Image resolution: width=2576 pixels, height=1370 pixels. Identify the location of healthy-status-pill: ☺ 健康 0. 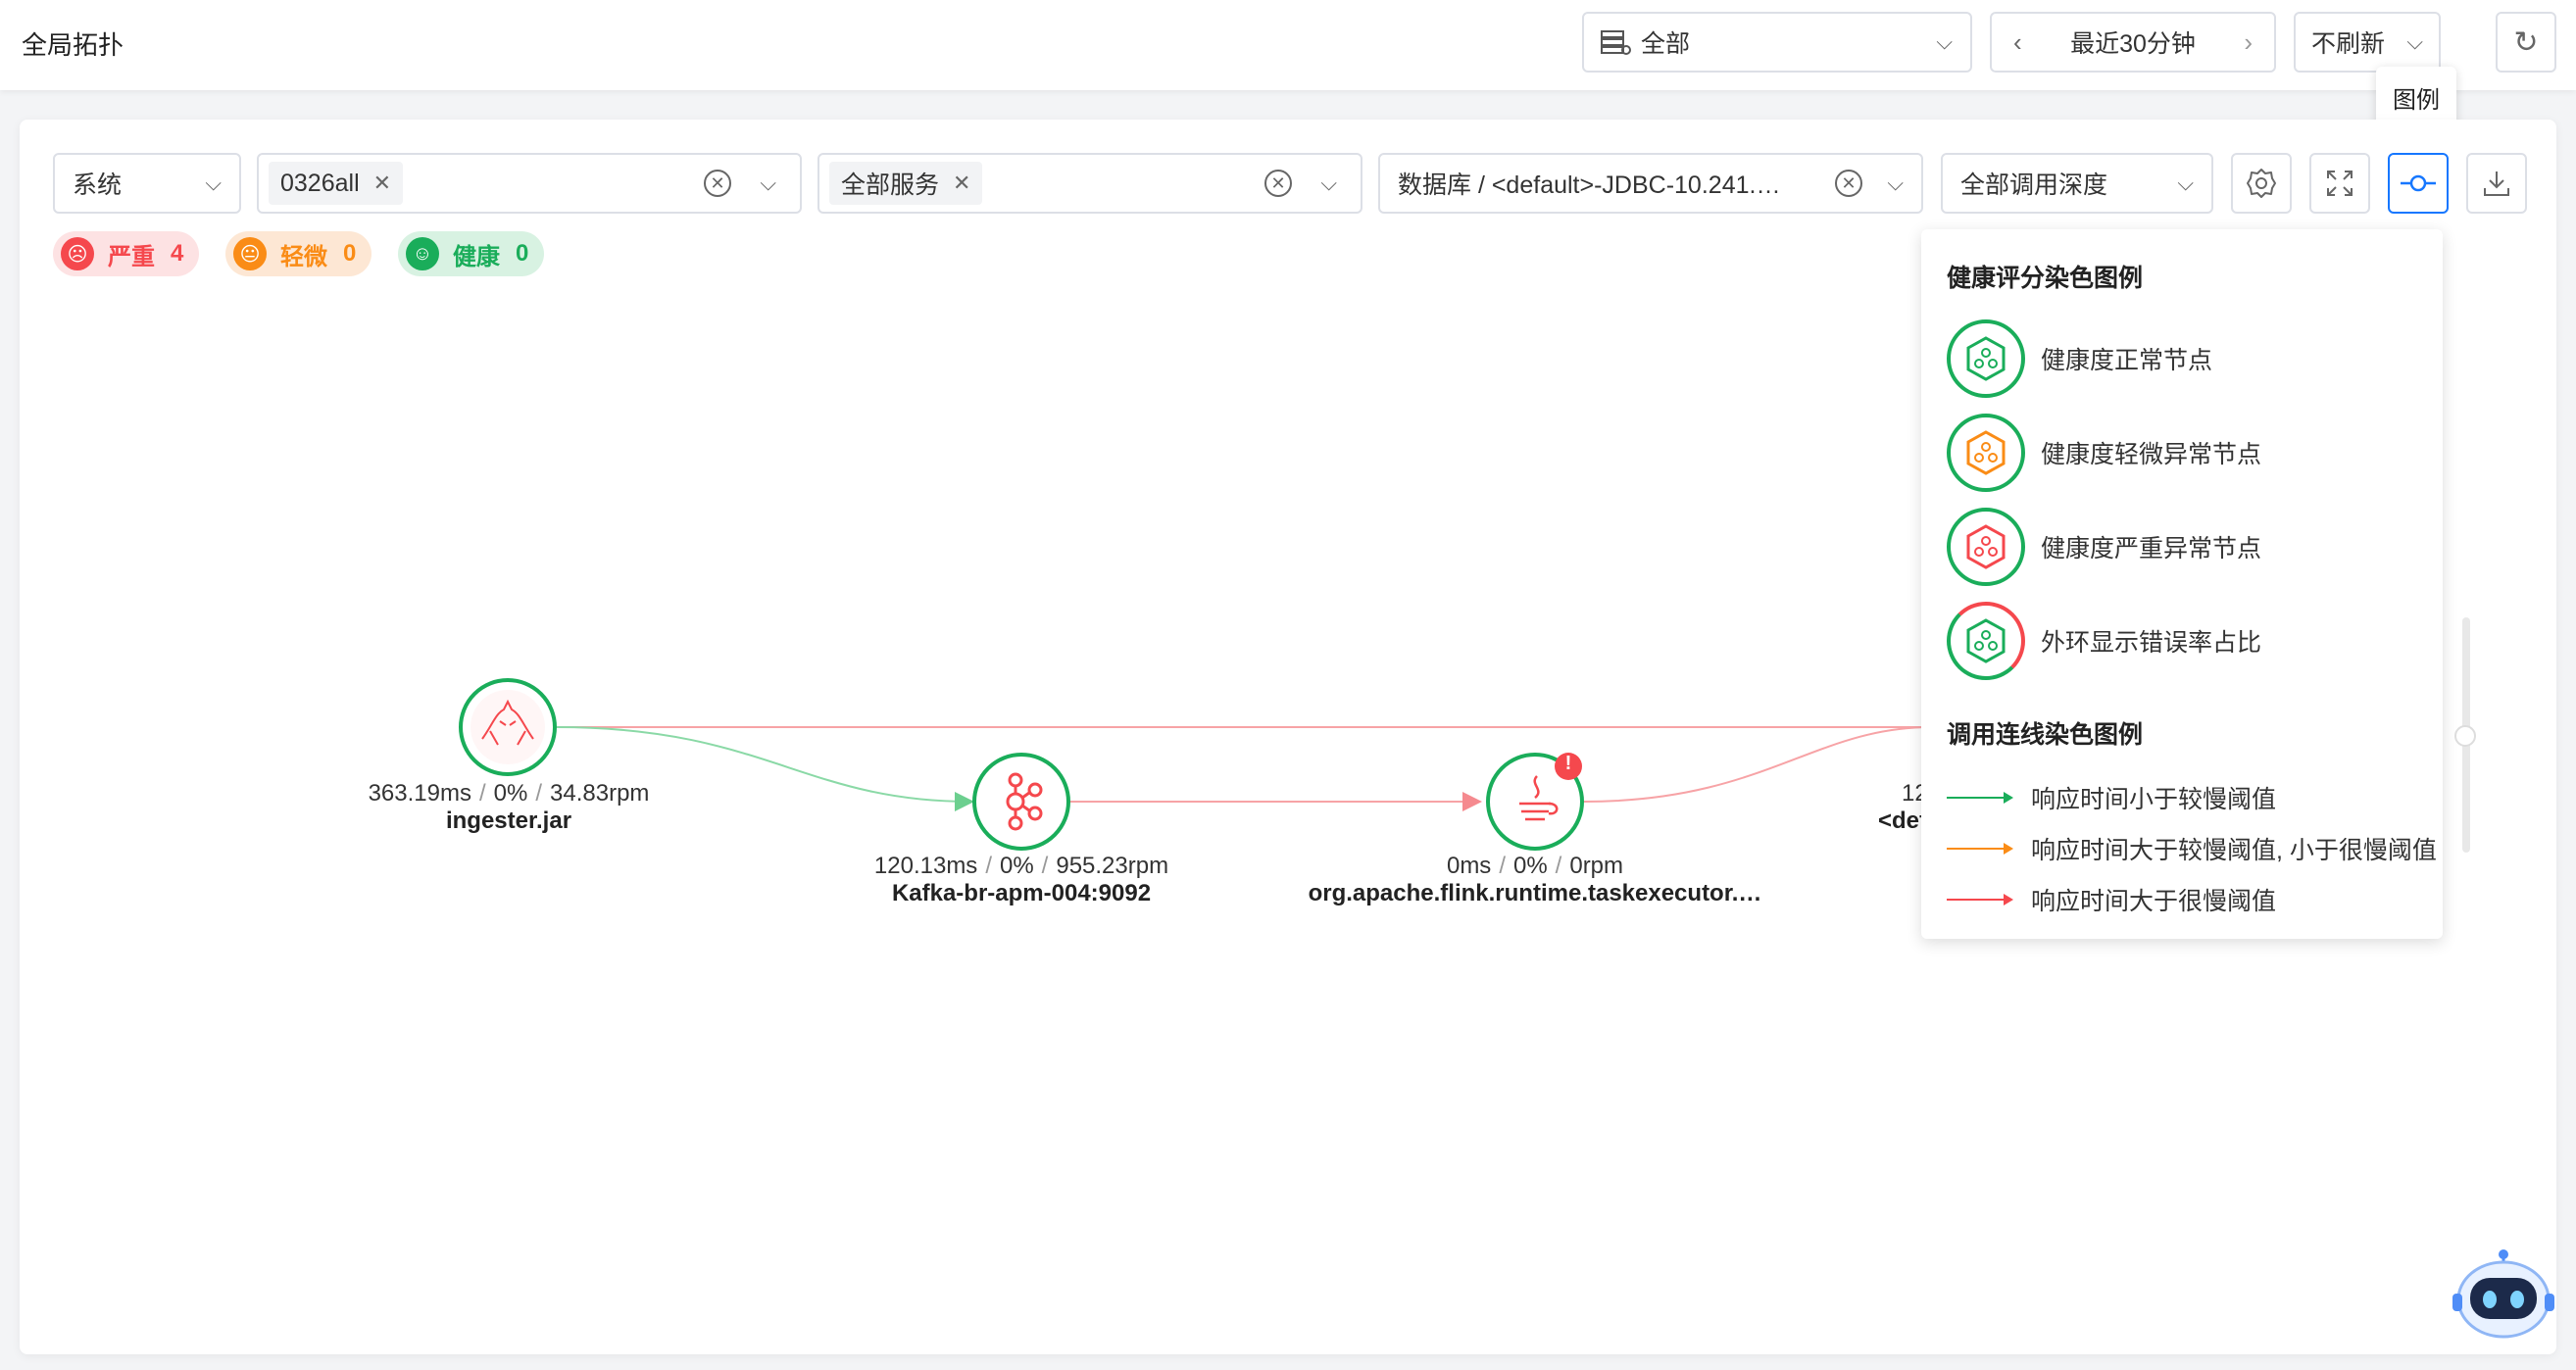
(471, 253).